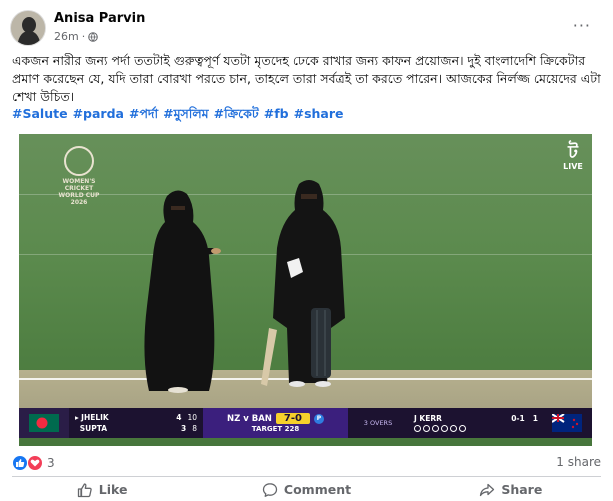 This screenshot has width=613, height=501. What do you see at coordinates (236, 116) in the screenshot?
I see `hashtag-link: #ক্রিকেট` at bounding box center [236, 116].